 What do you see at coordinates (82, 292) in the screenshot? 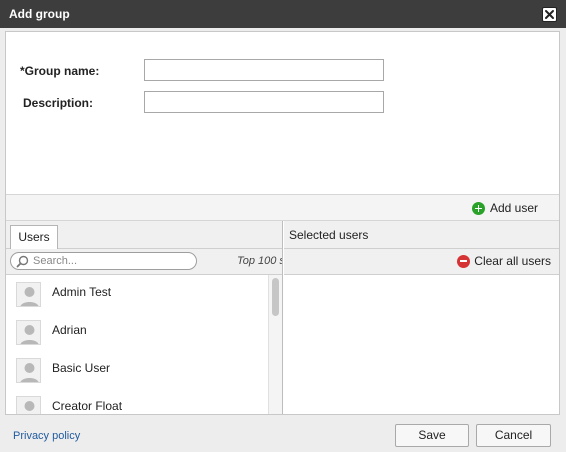
I see `user-name: Admin Test` at bounding box center [82, 292].